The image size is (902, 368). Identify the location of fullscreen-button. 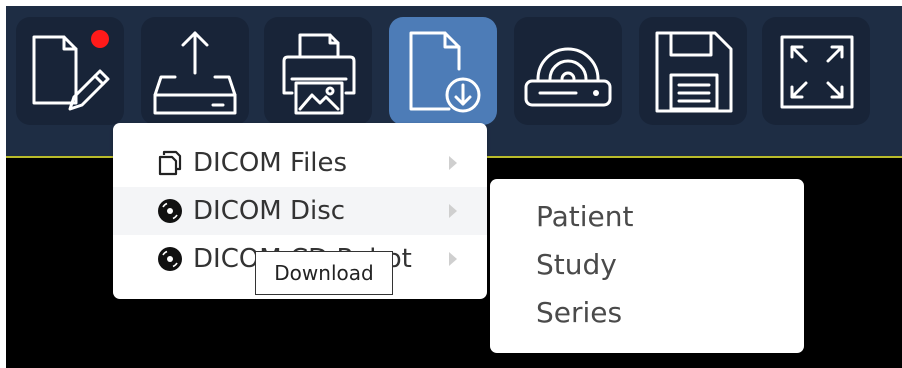
(816, 71).